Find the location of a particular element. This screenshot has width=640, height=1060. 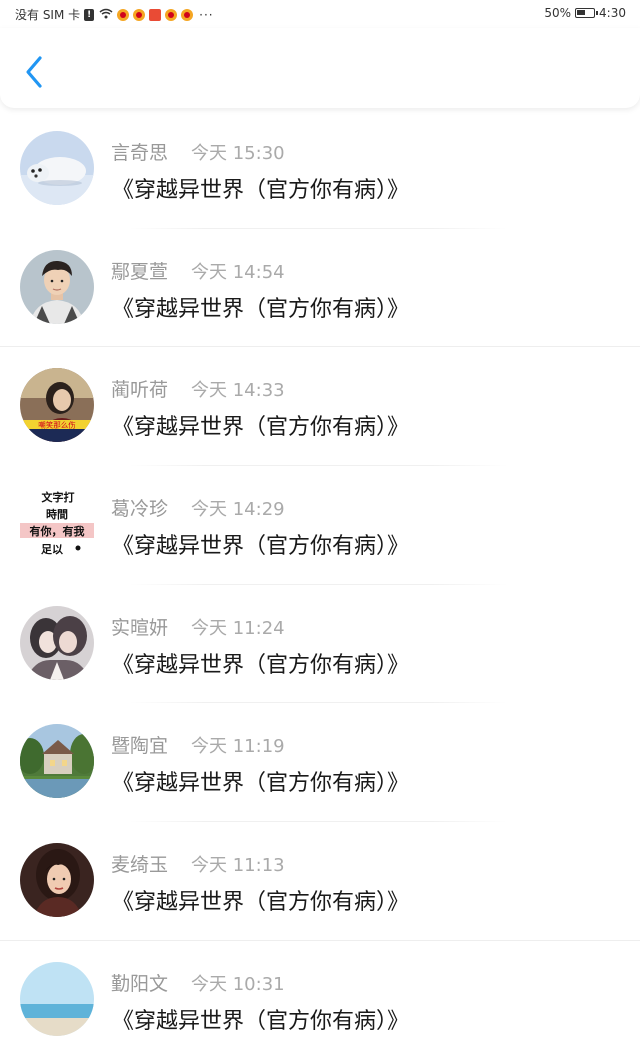

contact-name: 暨陶宜 is located at coordinates (140, 746).